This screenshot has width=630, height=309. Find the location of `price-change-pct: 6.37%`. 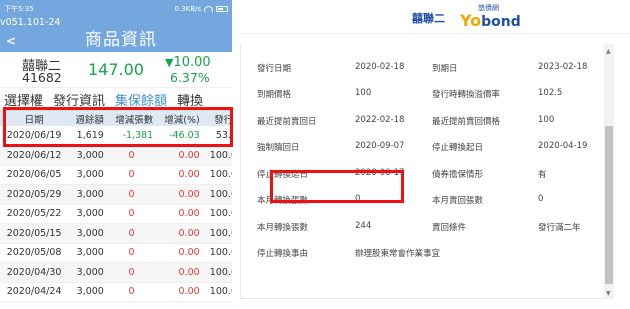

price-change-pct: 6.37% is located at coordinates (190, 77).